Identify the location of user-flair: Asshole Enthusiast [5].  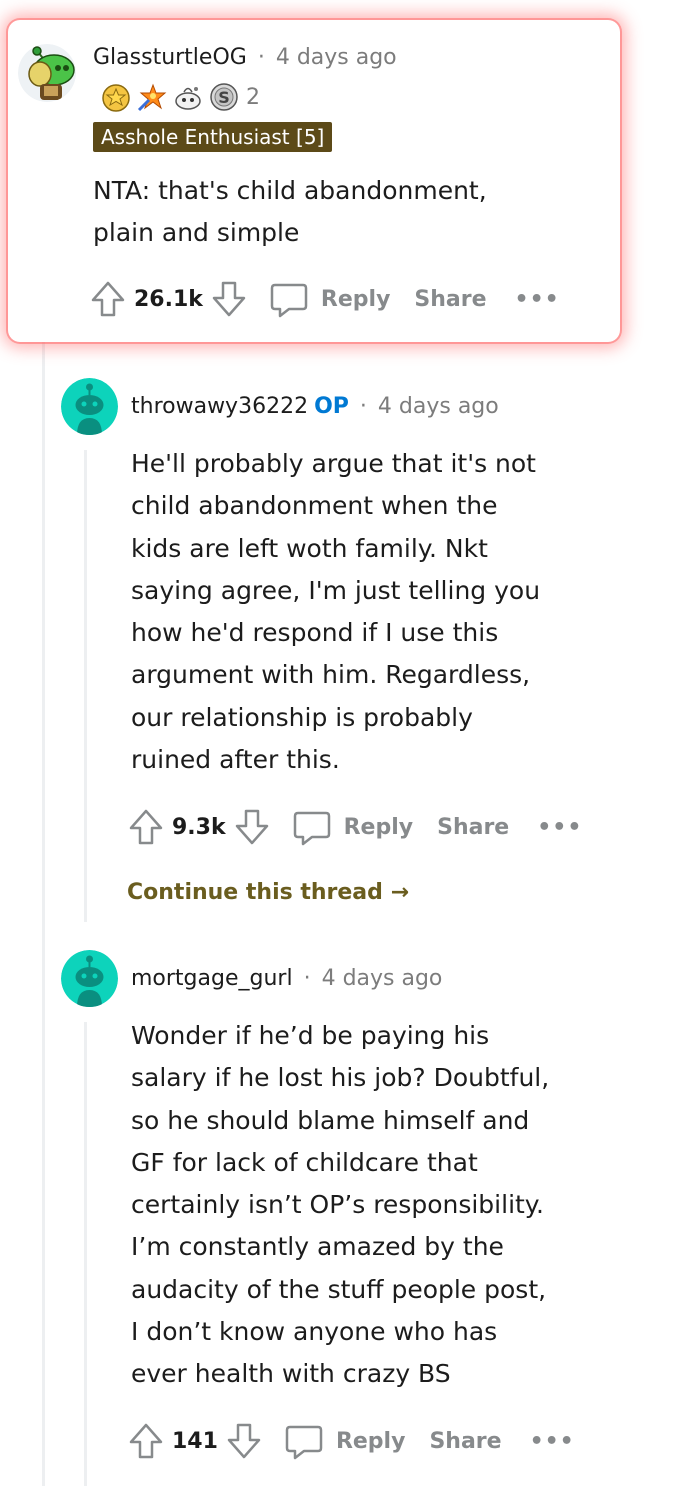
(213, 137).